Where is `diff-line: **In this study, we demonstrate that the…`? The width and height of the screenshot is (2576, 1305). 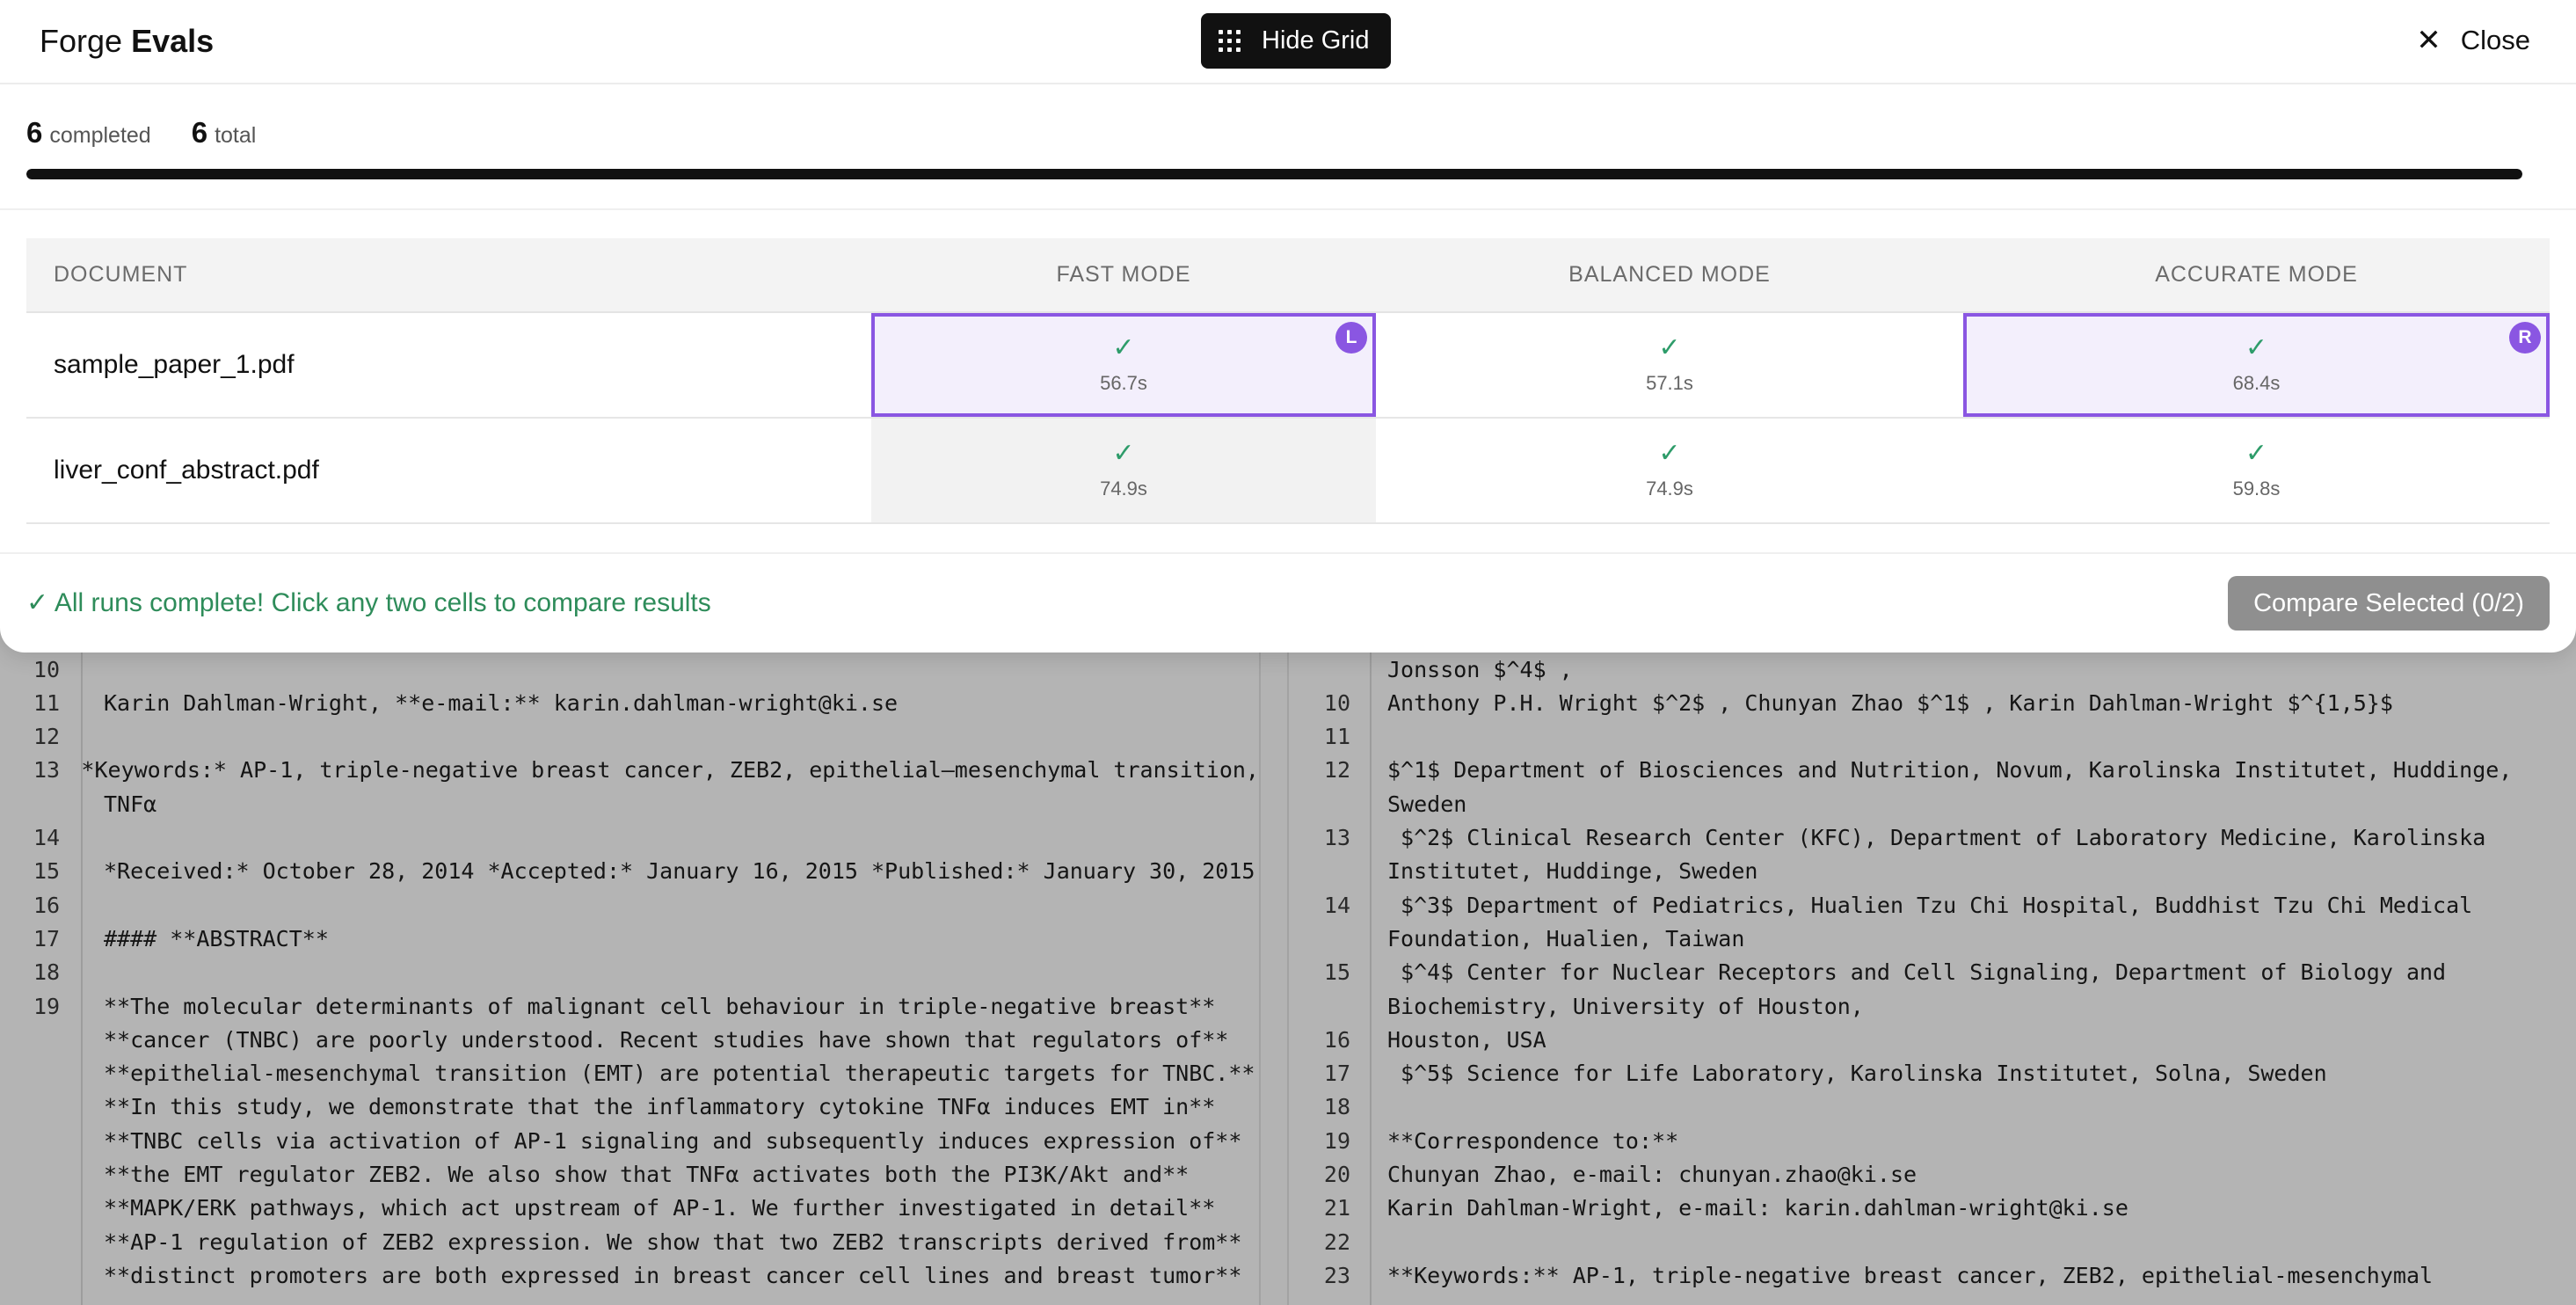 diff-line: **In this study, we demonstrate that the… is located at coordinates (629, 1107).